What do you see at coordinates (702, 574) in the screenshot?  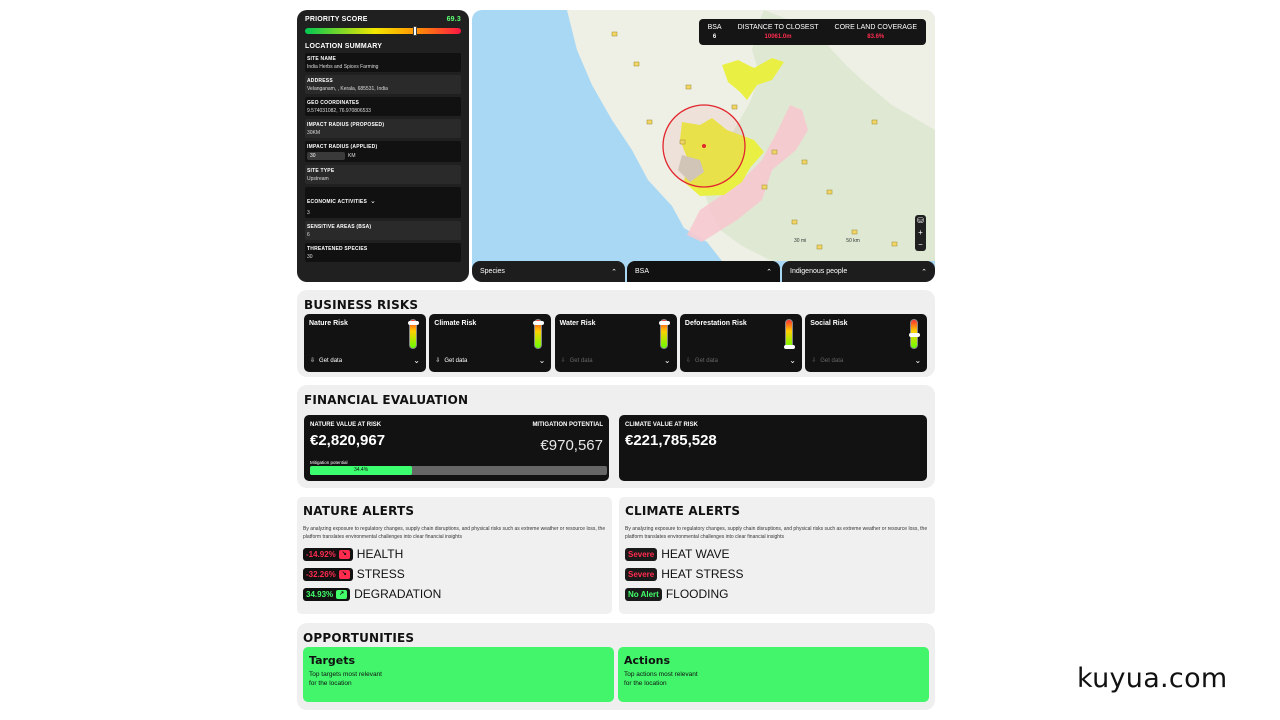 I see `alert-label: HEAT STRESS` at bounding box center [702, 574].